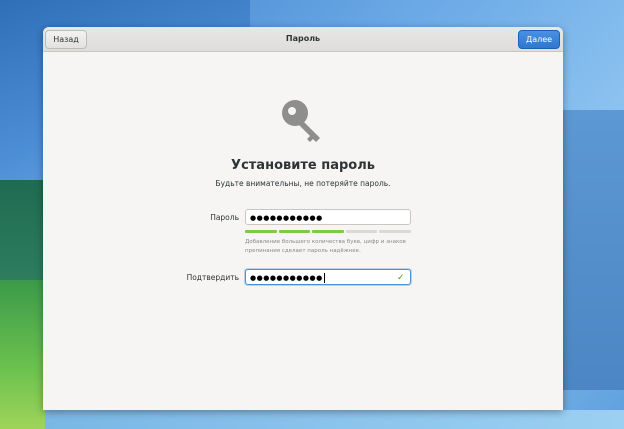 The height and width of the screenshot is (429, 624). I want to click on confirm-label: Подтвердить, so click(212, 277).